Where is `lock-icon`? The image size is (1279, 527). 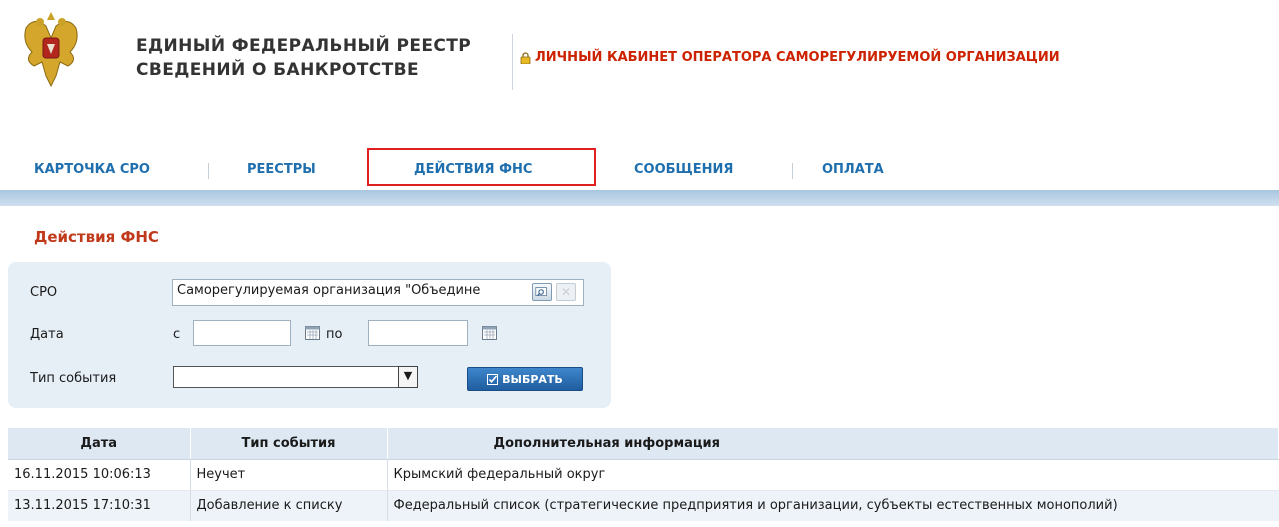
lock-icon is located at coordinates (525, 57).